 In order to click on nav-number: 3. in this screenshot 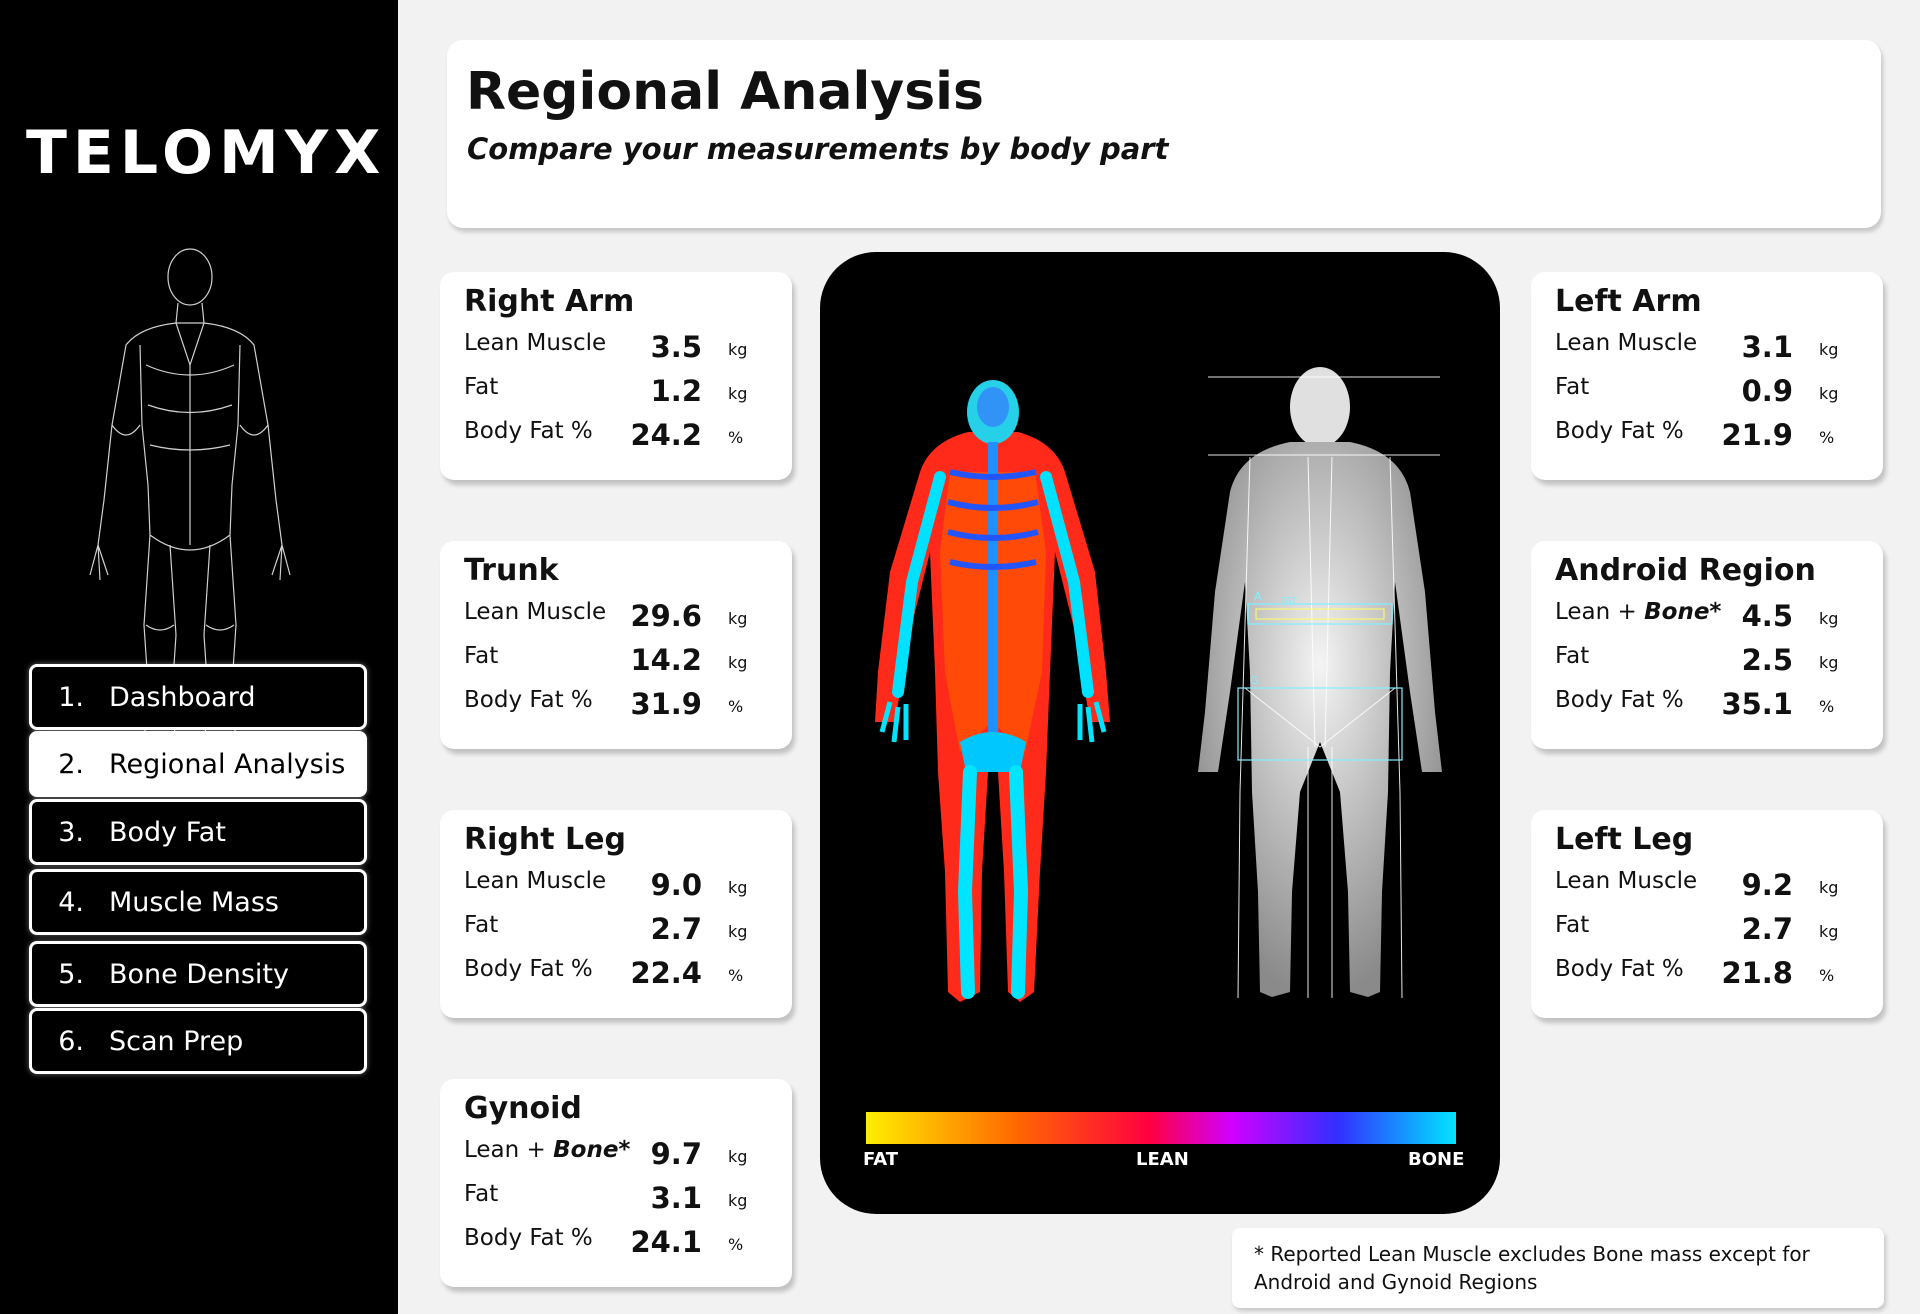, I will do `click(71, 832)`.